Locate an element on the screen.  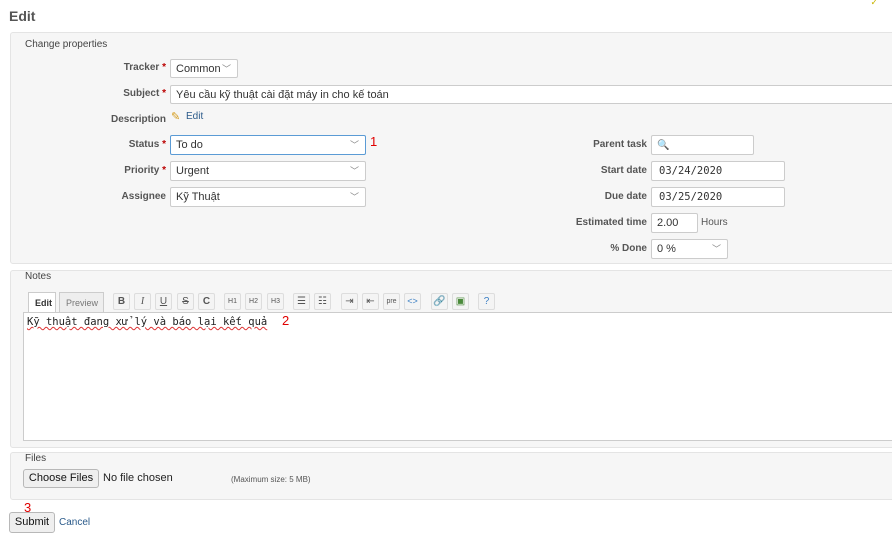
annotation-2: 2 is located at coordinates (286, 320).